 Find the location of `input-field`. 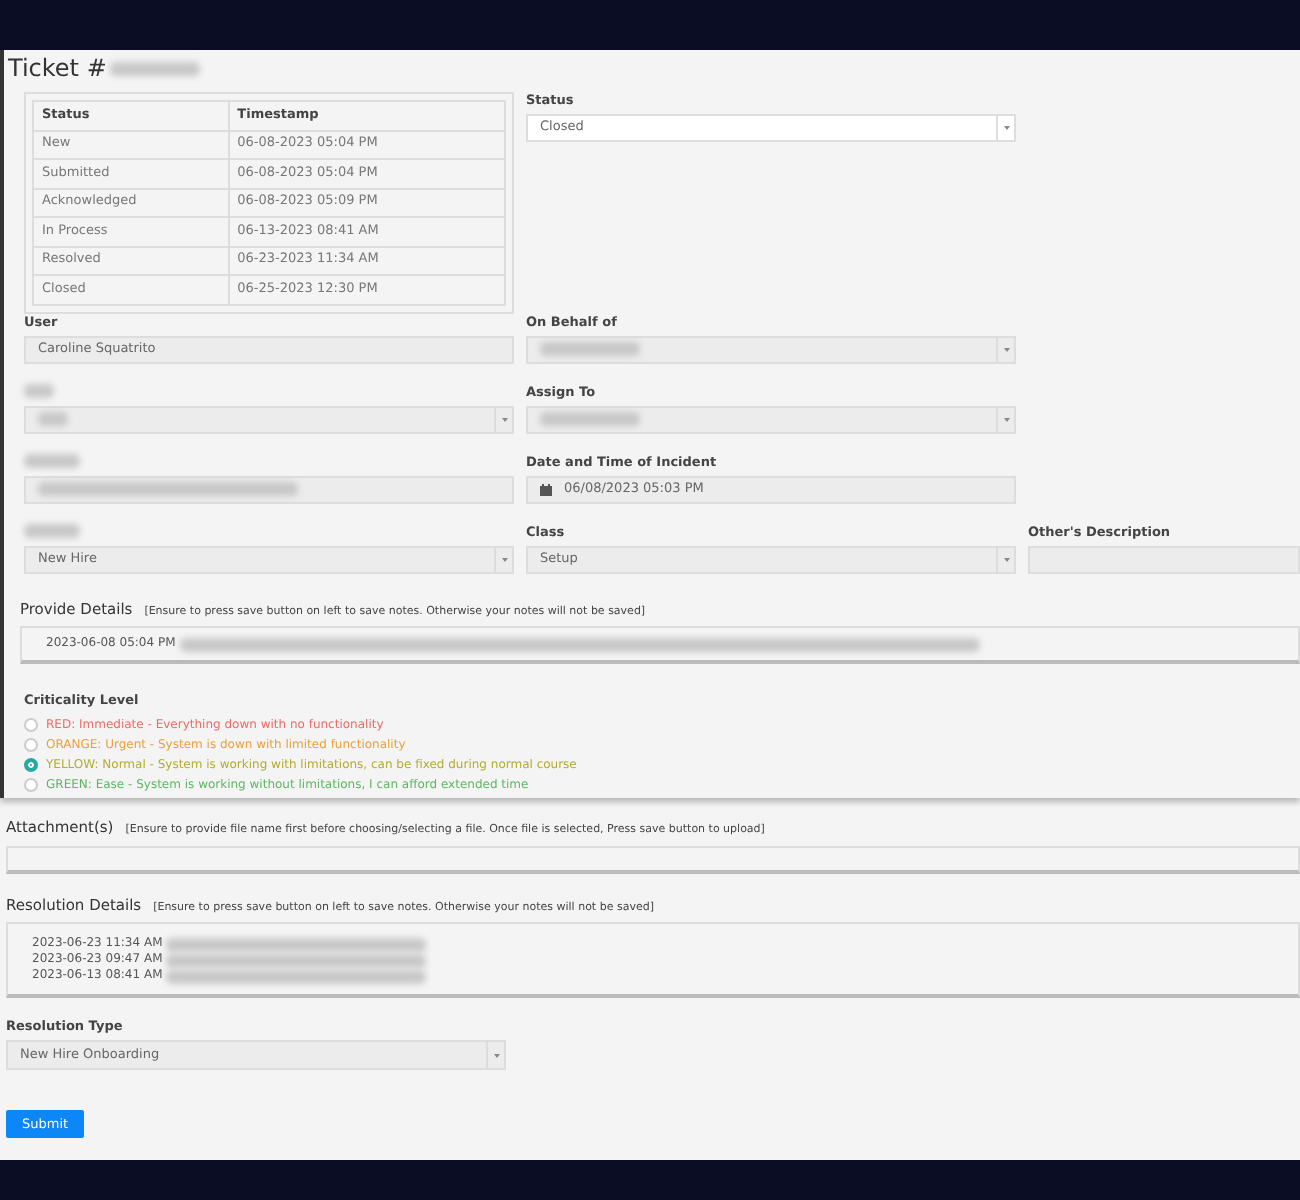

input-field is located at coordinates (269, 489).